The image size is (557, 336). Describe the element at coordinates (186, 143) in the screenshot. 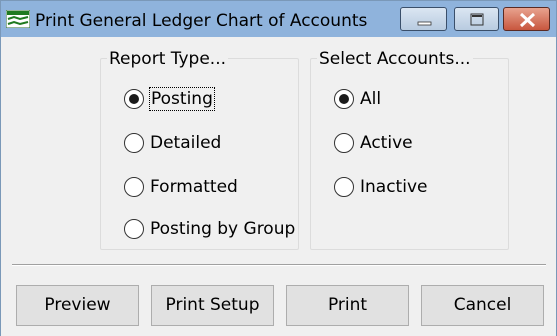

I see `radio-label: Detailed` at that location.